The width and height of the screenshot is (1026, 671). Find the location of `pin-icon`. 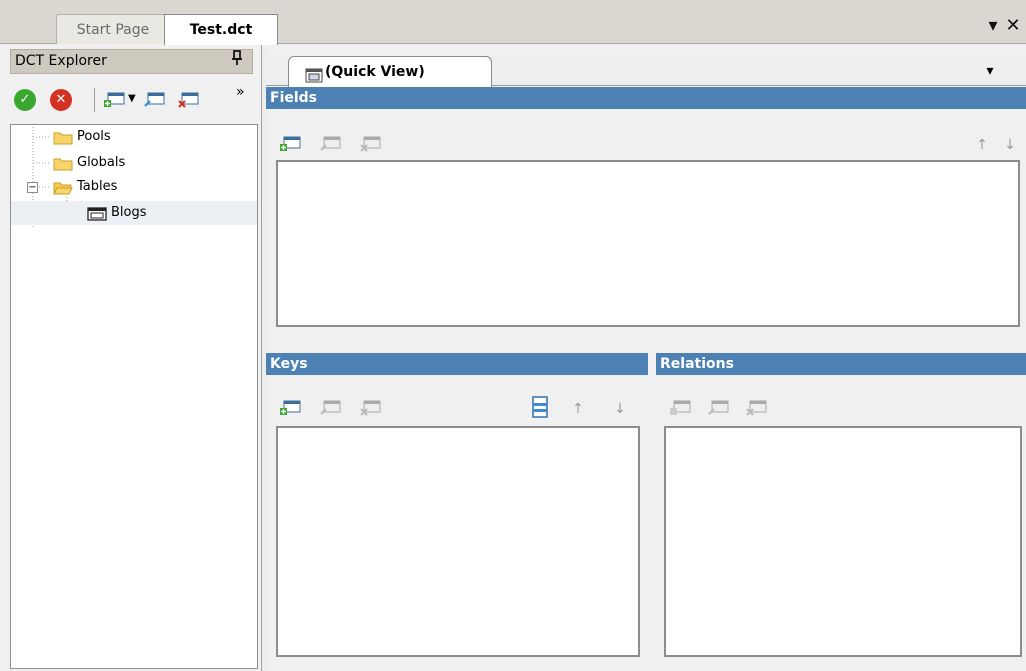

pin-icon is located at coordinates (237, 61).